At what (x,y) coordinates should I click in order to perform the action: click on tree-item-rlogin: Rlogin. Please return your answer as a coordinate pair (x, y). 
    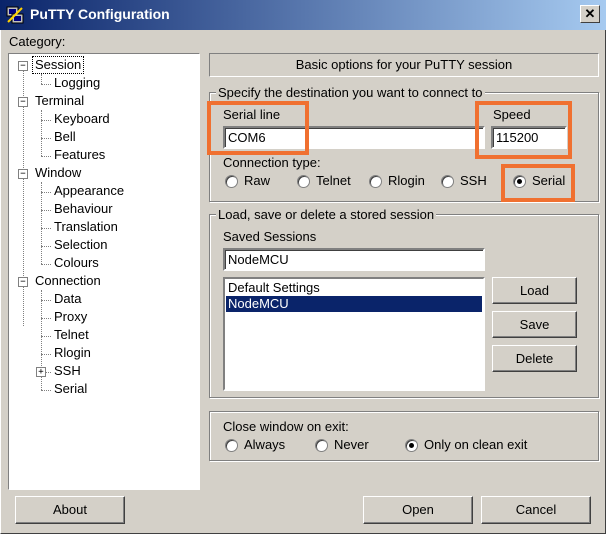
    Looking at the image, I should click on (72, 353).